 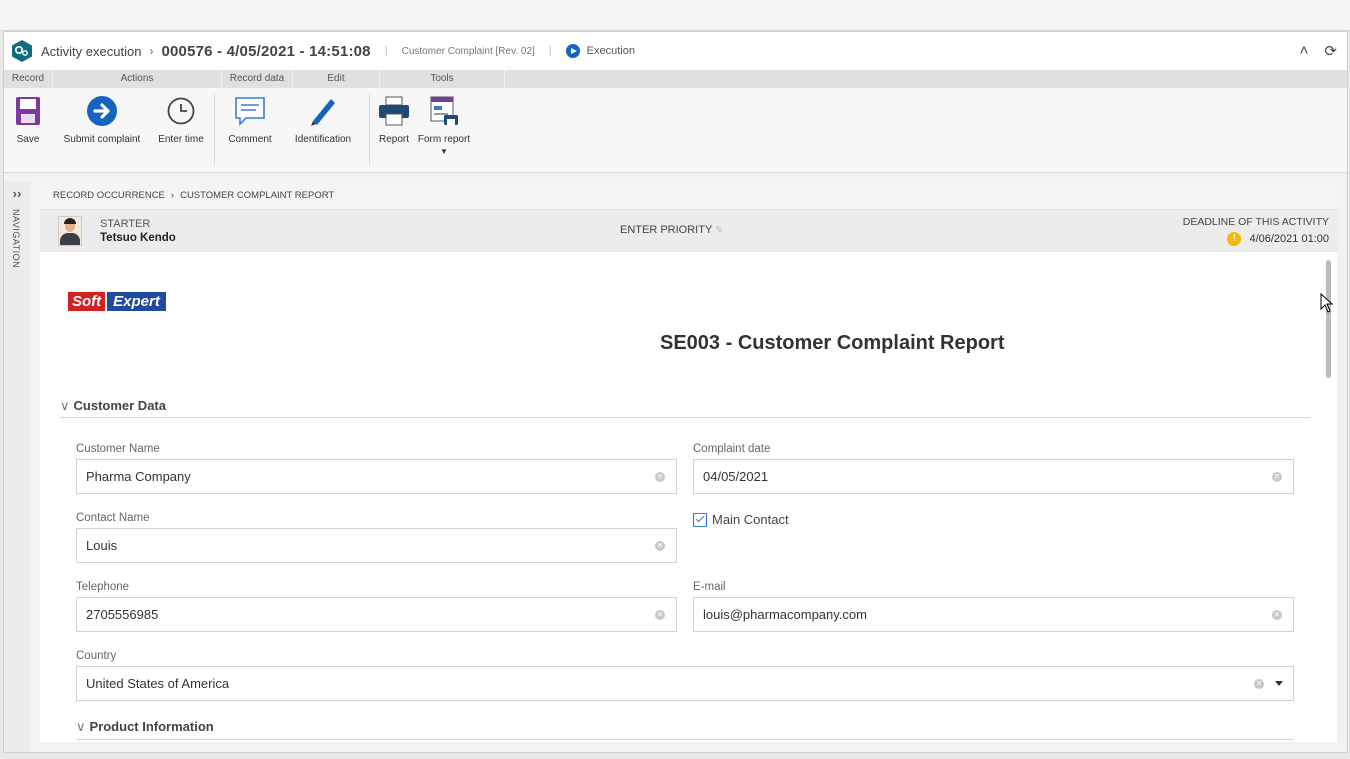 What do you see at coordinates (102, 111) in the screenshot?
I see `arrow-right-circle-icon` at bounding box center [102, 111].